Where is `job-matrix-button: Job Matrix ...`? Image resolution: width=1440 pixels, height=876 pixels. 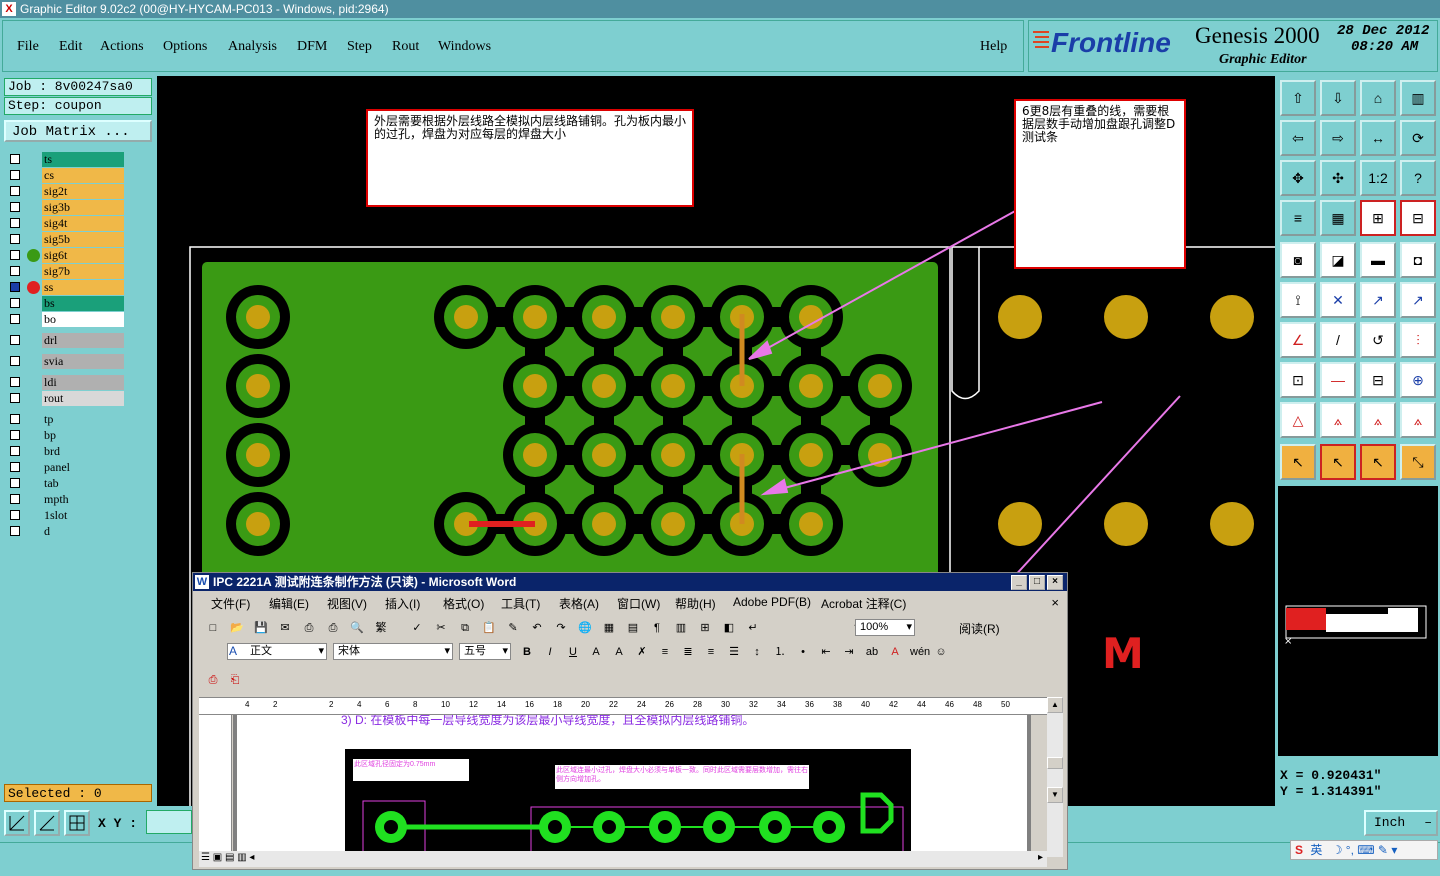 job-matrix-button: Job Matrix ... is located at coordinates (78, 131).